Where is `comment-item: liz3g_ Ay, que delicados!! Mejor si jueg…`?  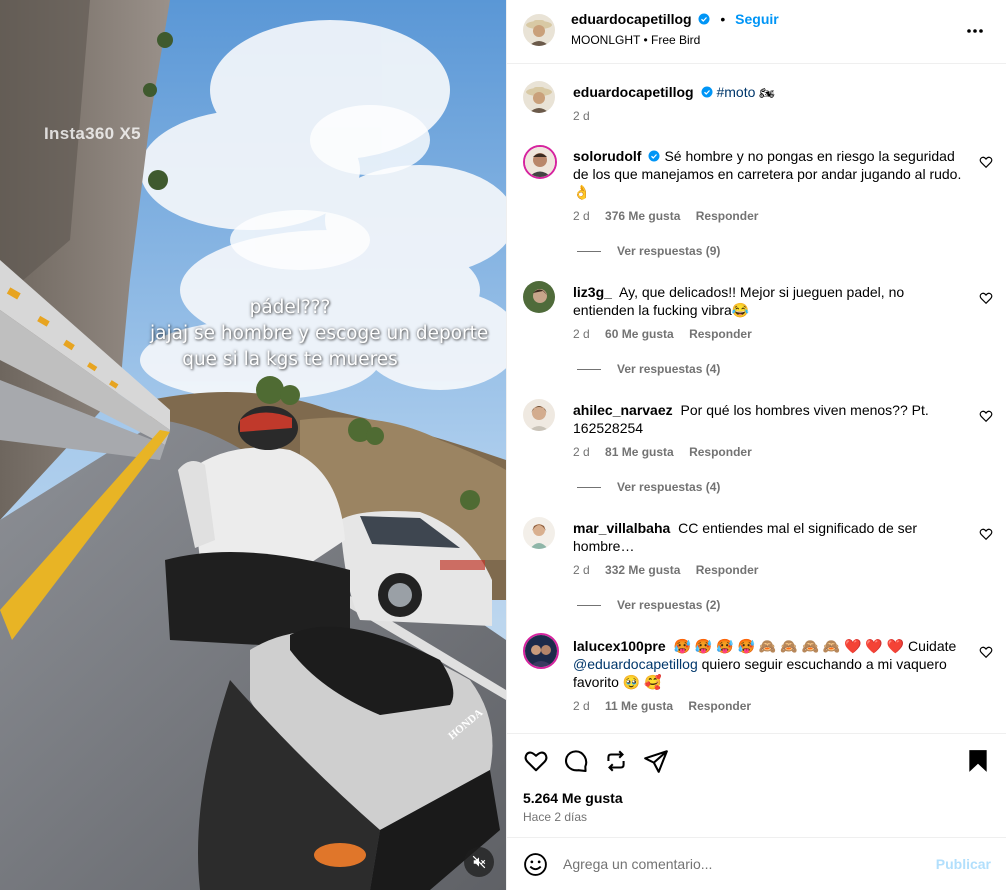
comment-item: liz3g_ Ay, que delicados!! Mejor si jueg… is located at coordinates (756, 338).